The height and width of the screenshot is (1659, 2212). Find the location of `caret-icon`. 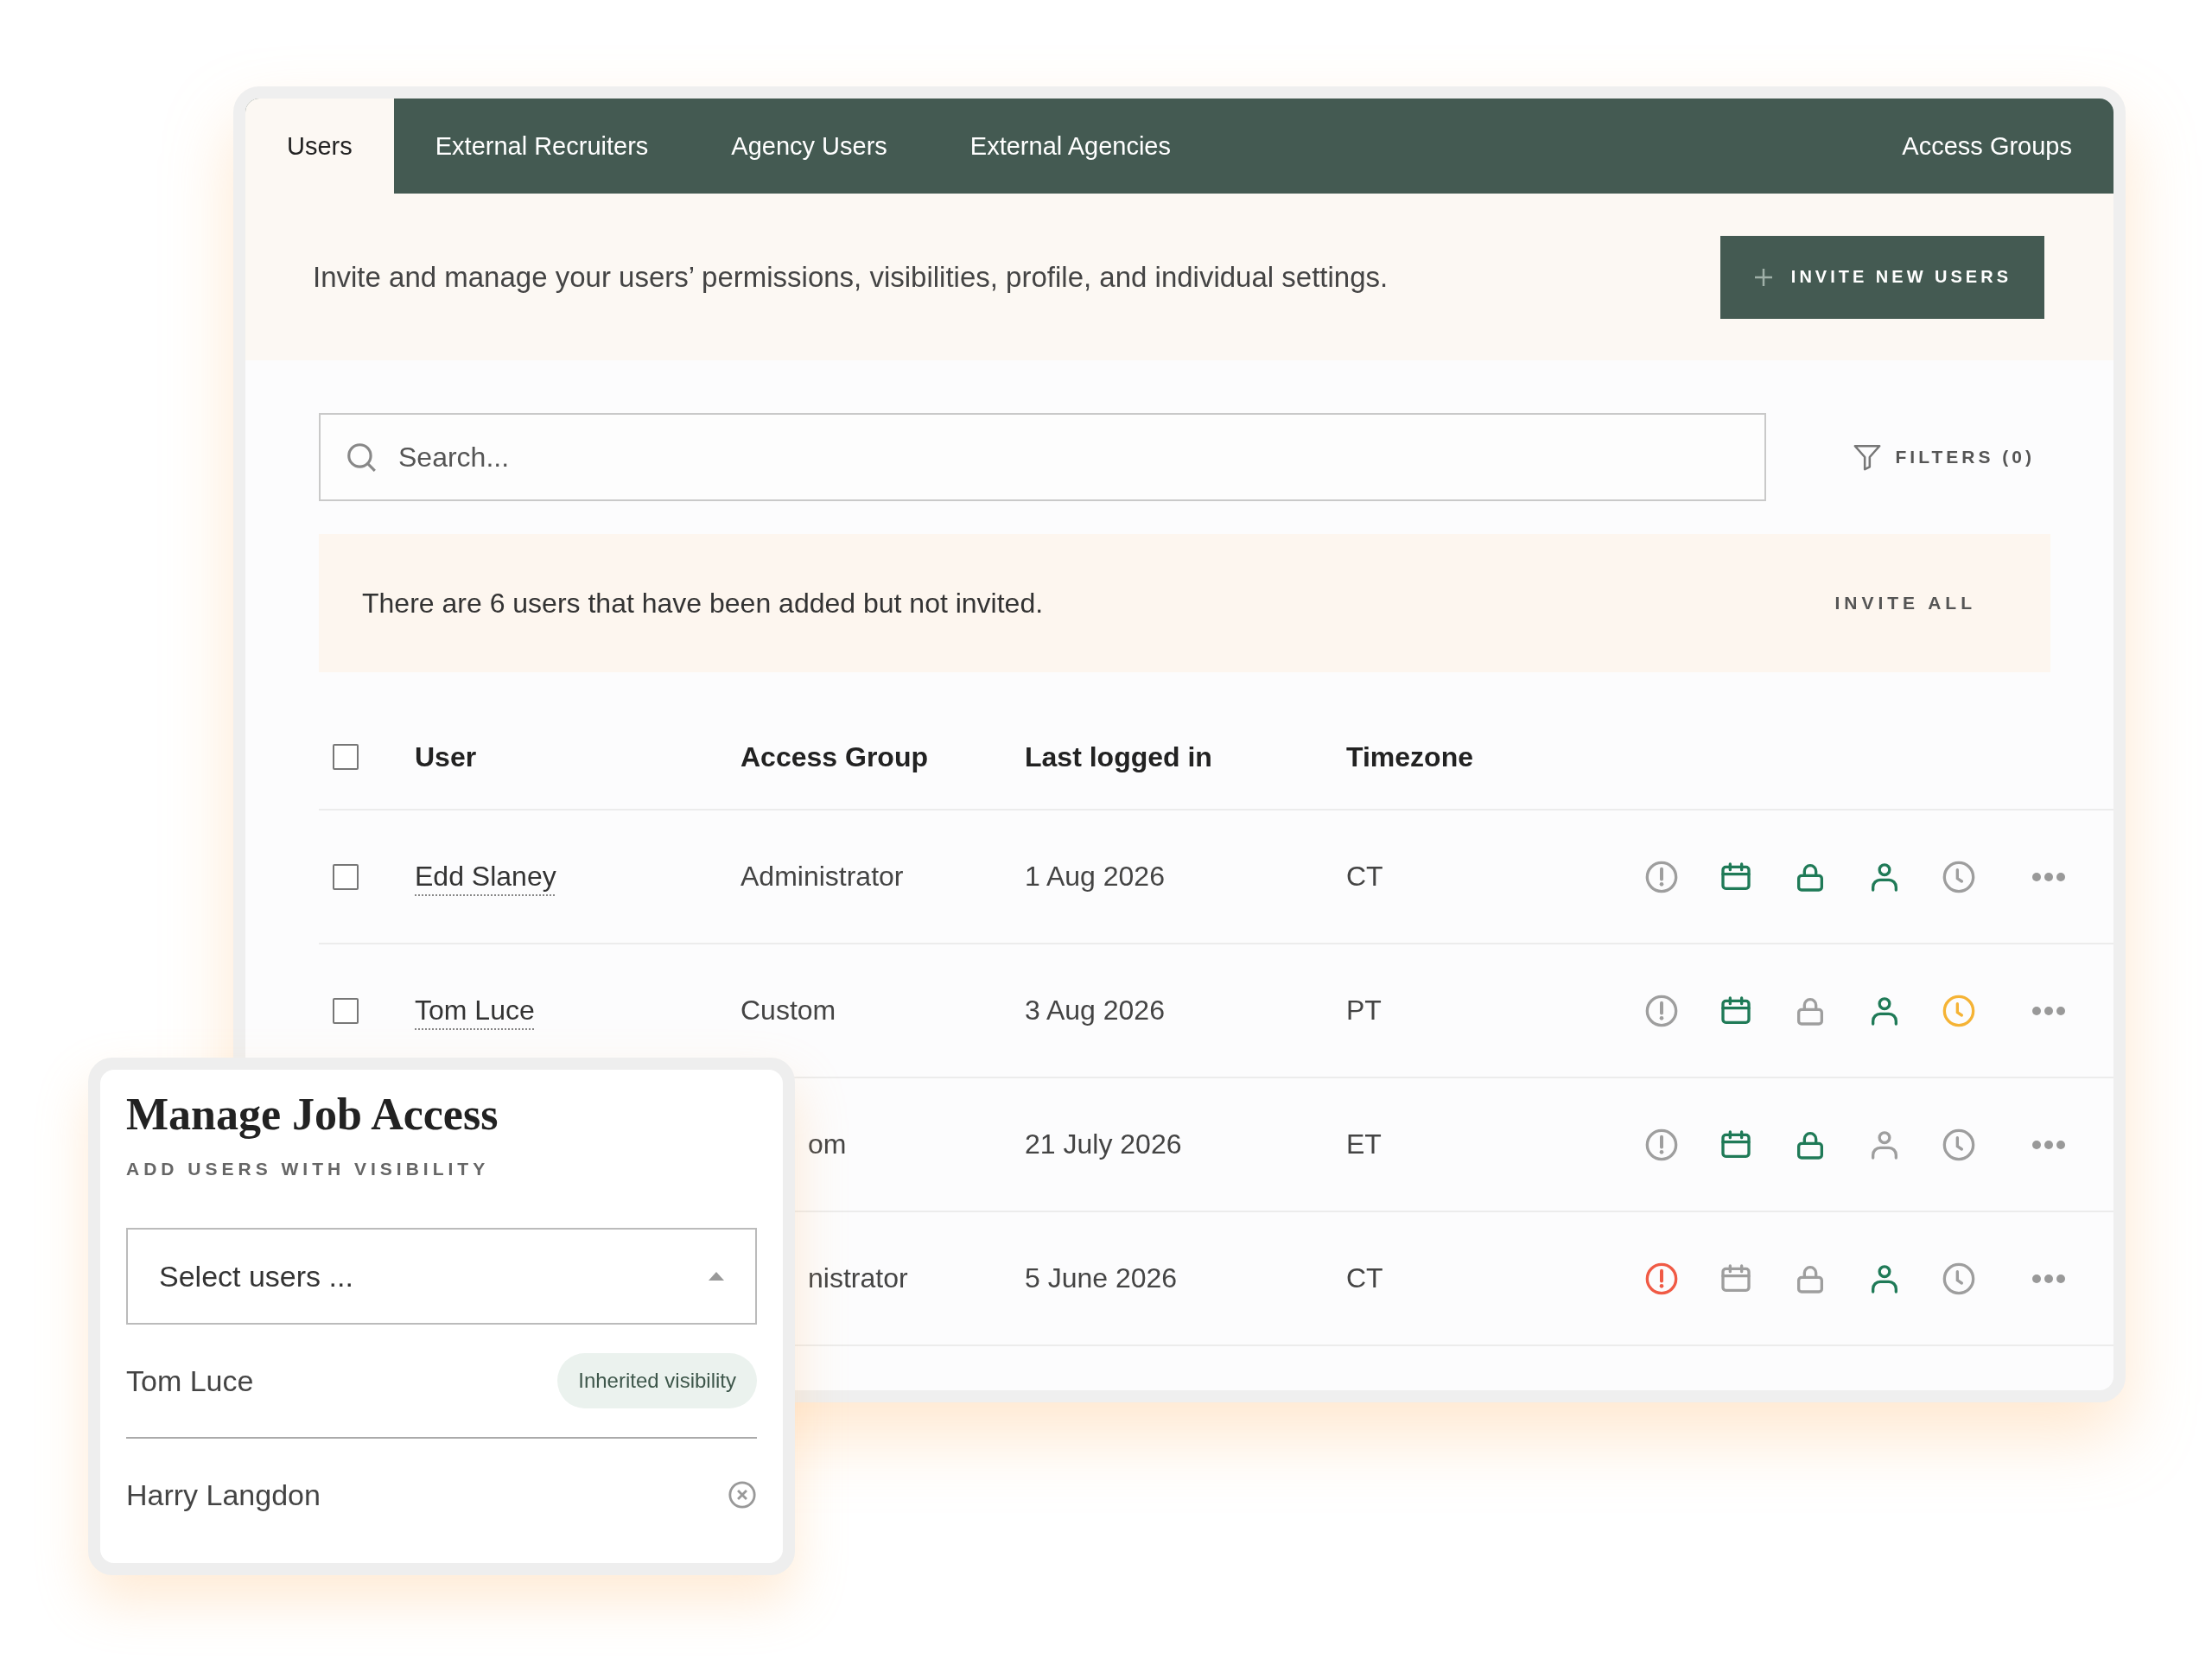

caret-icon is located at coordinates (716, 1276).